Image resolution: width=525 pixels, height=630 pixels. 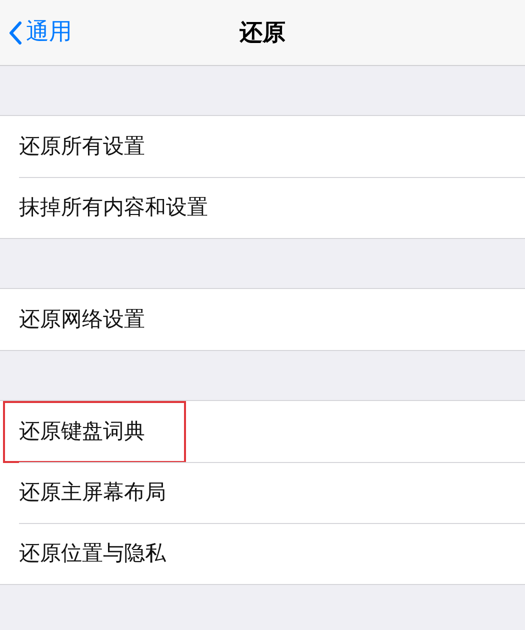 What do you see at coordinates (75, 147) in the screenshot?
I see `settings-item: 还原所有设置` at bounding box center [75, 147].